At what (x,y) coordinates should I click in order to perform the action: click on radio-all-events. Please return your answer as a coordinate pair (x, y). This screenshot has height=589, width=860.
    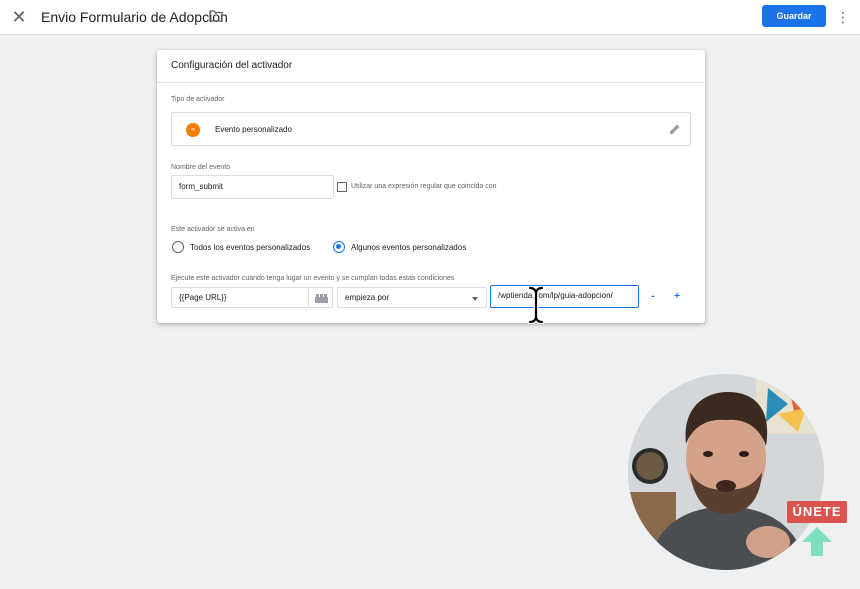
    Looking at the image, I should click on (178, 247).